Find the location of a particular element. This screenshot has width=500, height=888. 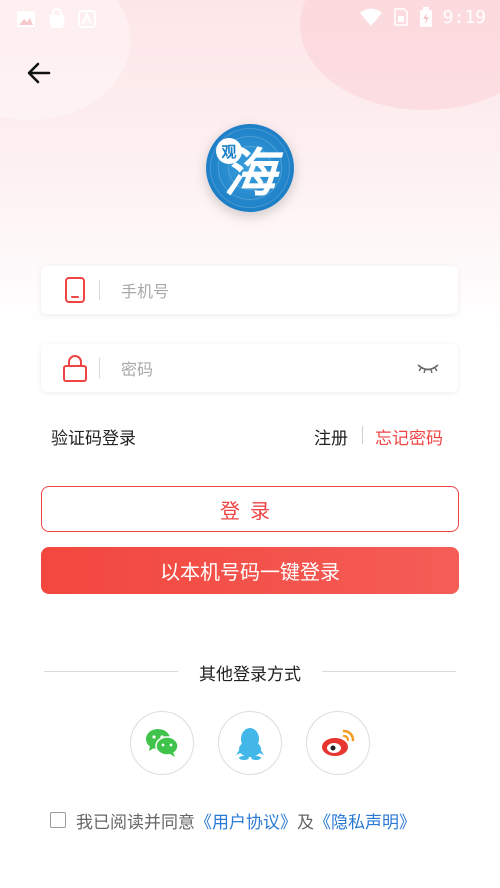

weibo-icon is located at coordinates (338, 742).